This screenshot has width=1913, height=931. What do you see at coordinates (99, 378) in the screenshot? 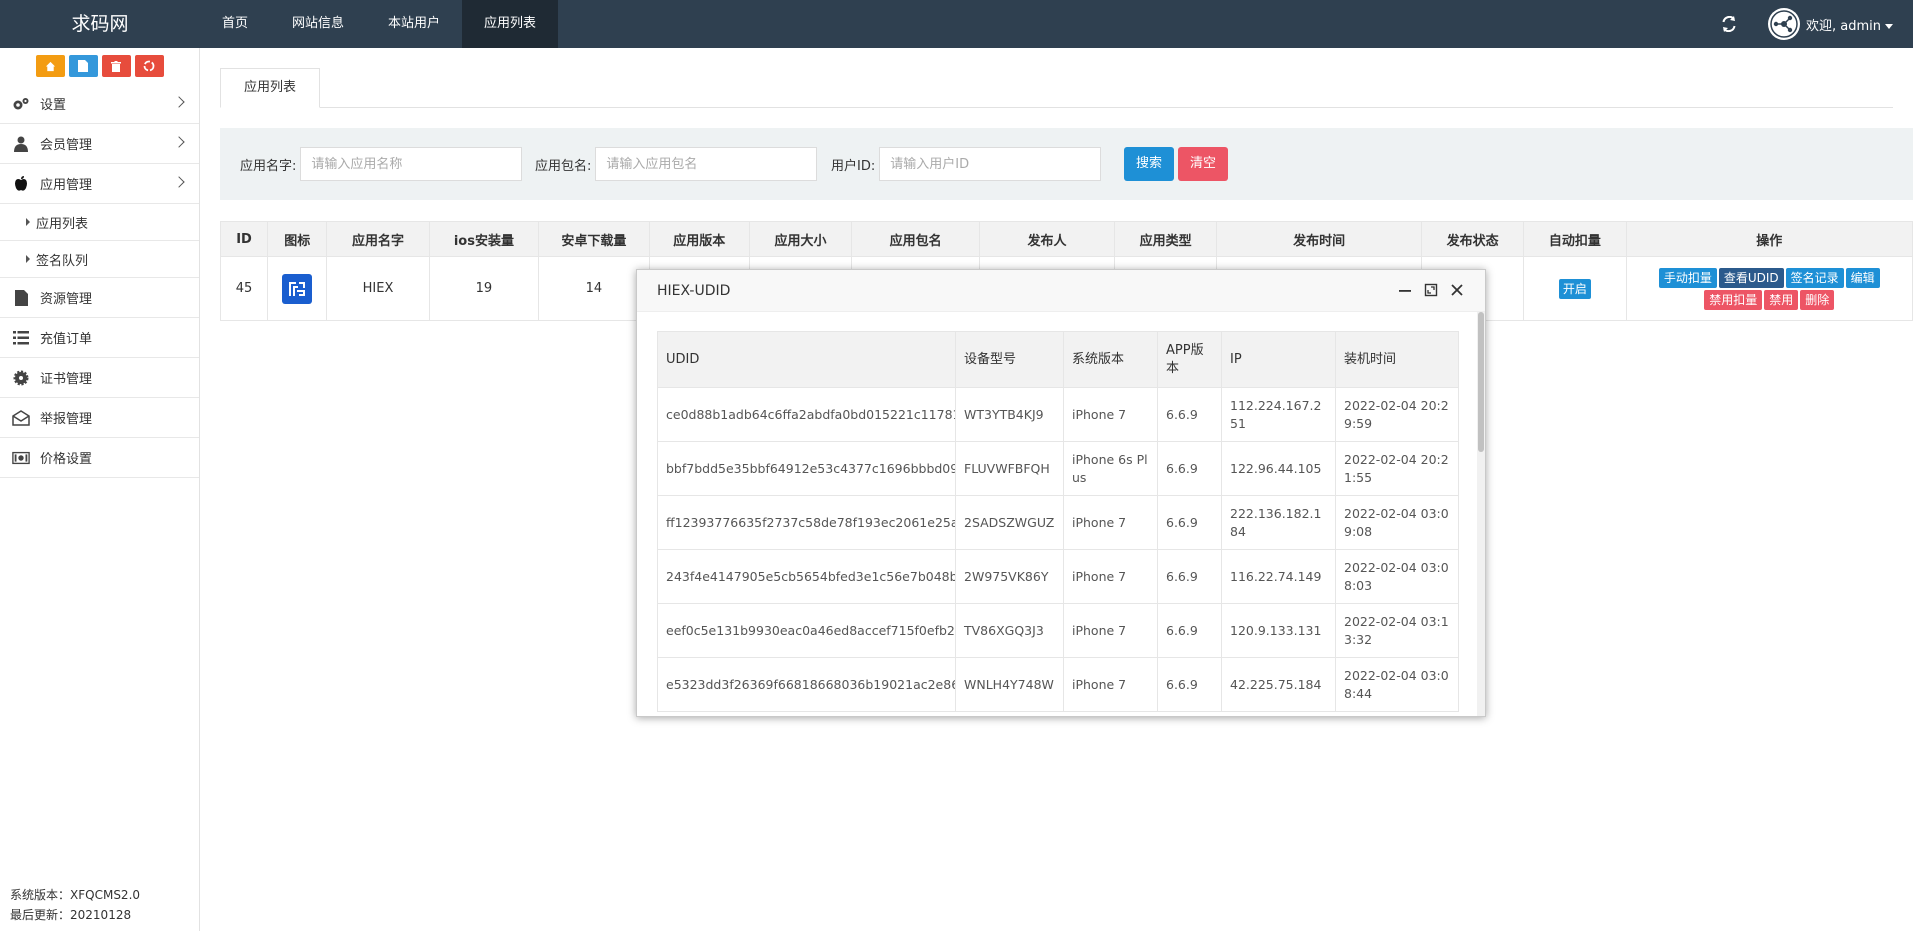
I see `sidebar-item-certificates: 证书管理` at bounding box center [99, 378].